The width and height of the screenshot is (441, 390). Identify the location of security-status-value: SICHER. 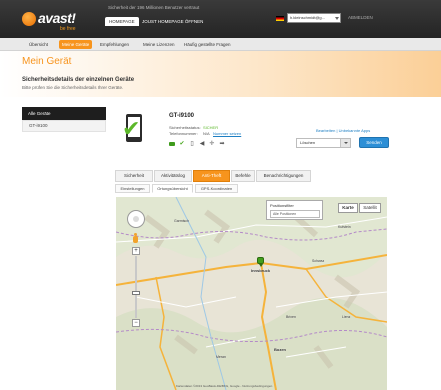
(211, 127).